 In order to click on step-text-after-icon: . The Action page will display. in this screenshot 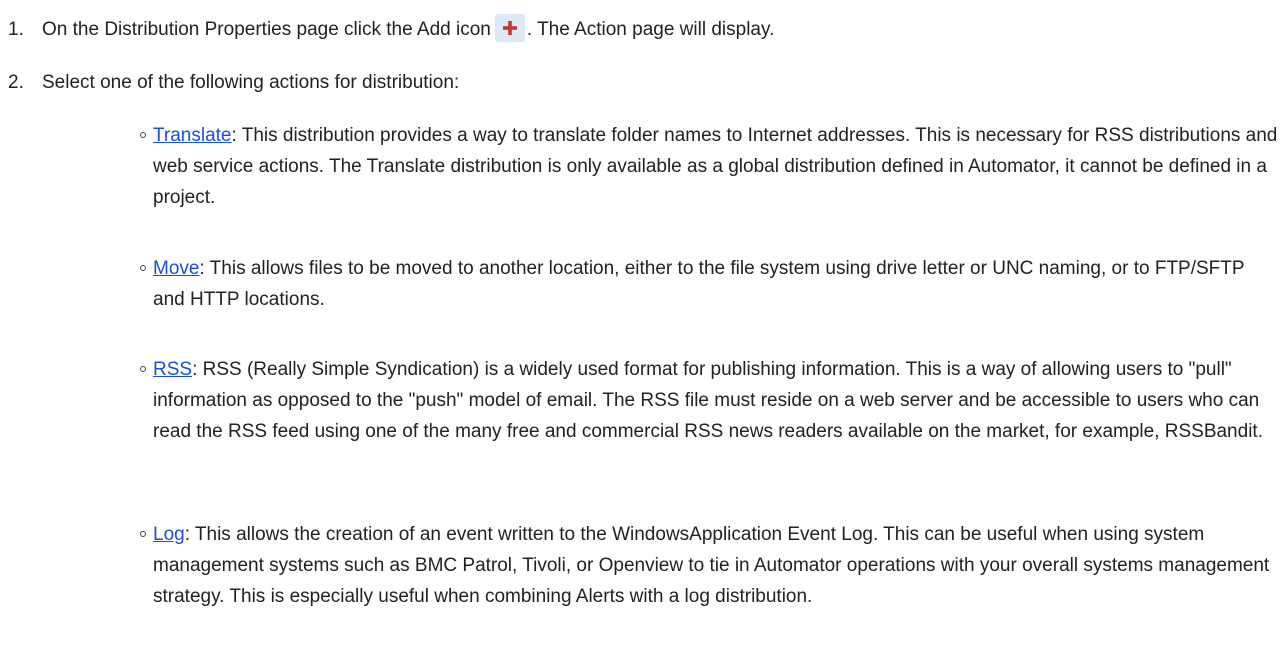, I will do `click(650, 29)`.